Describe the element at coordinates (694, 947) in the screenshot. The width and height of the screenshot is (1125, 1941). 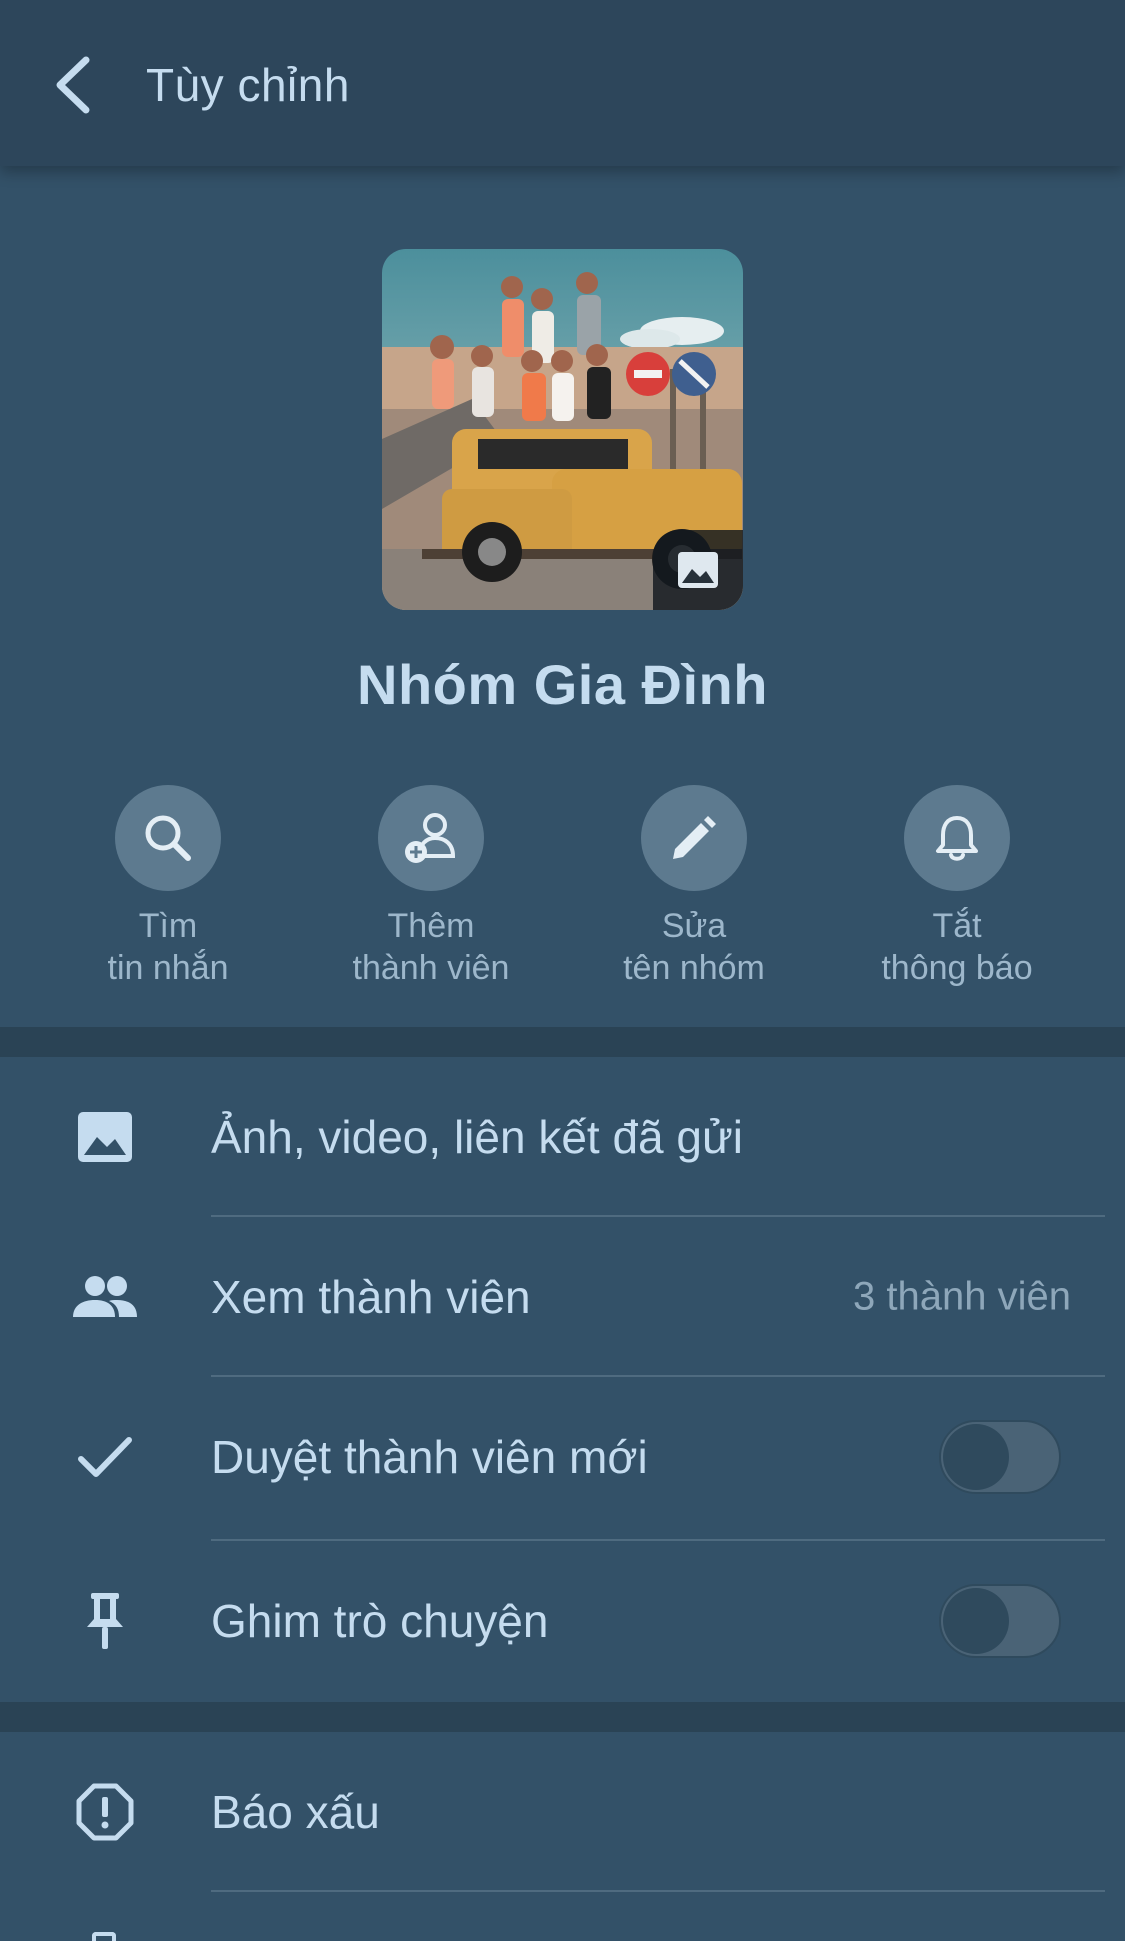
I see `action-label: Sửa tên nhóm` at that location.